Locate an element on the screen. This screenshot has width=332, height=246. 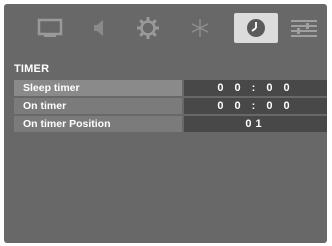
tab-timer is located at coordinates (256, 28).